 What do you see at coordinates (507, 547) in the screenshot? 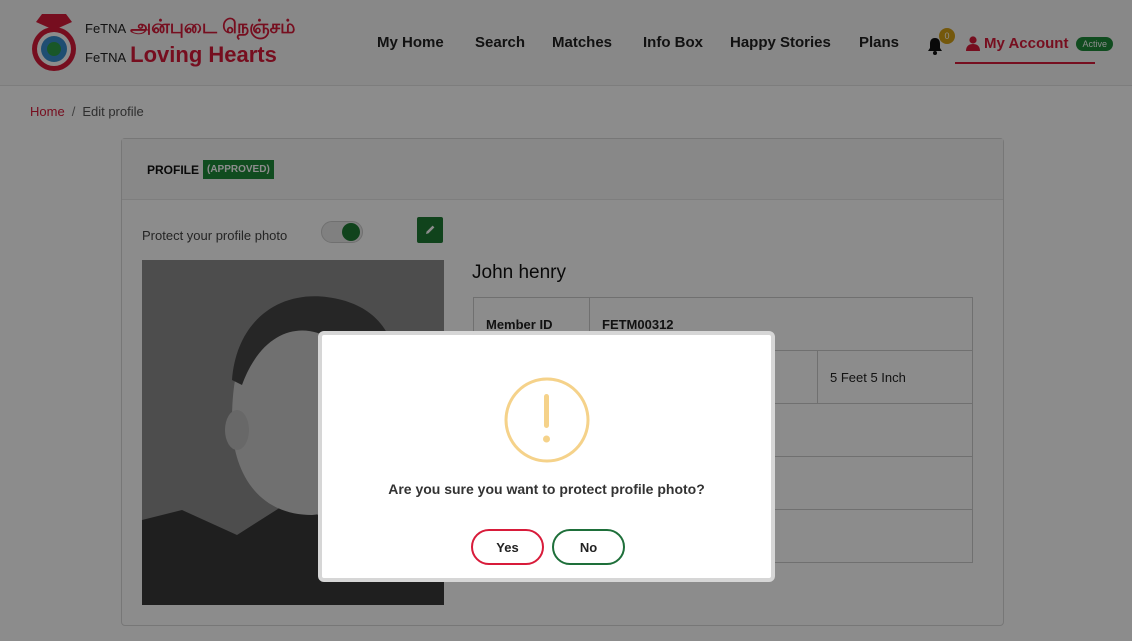
I see `yes-button: Yes` at bounding box center [507, 547].